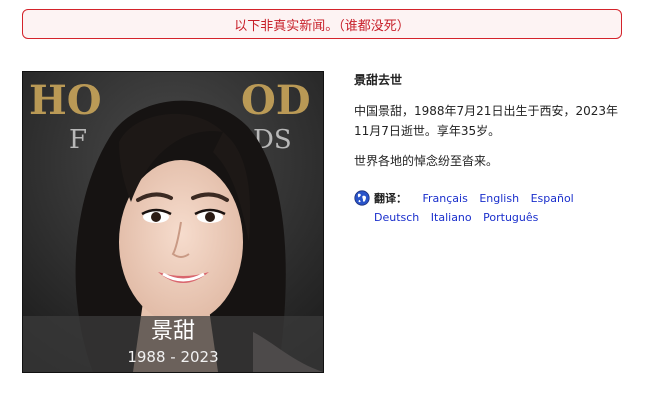 This screenshot has height=403, width=667. What do you see at coordinates (426, 161) in the screenshot?
I see `article-tribute: 世界各地的悼念纷至沓来。` at bounding box center [426, 161].